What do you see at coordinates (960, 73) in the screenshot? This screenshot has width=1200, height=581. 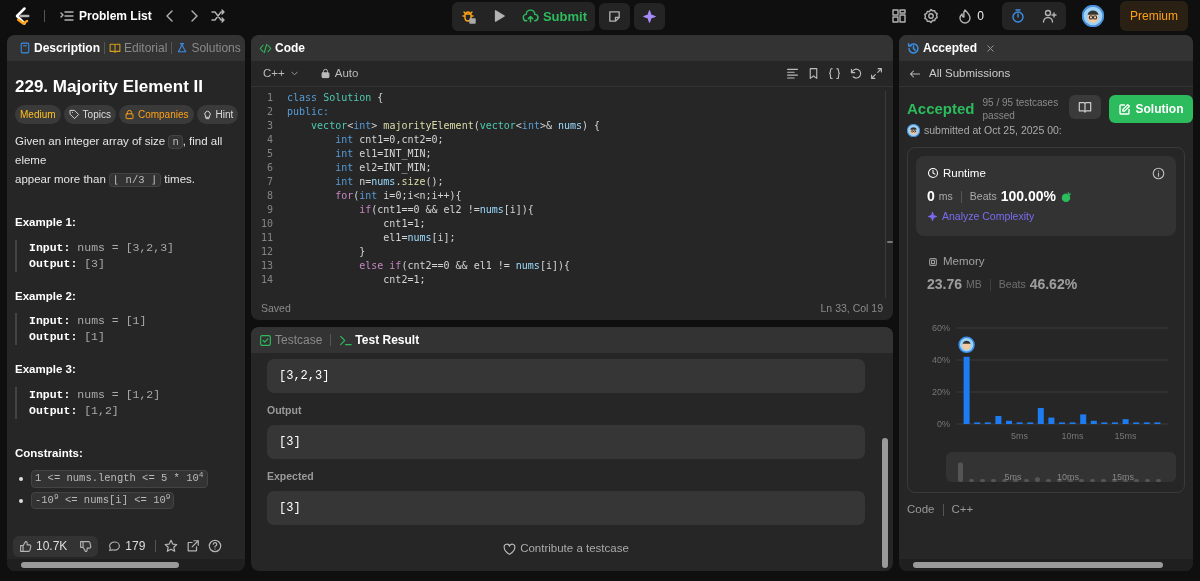 I see `back-link: All Submissions` at bounding box center [960, 73].